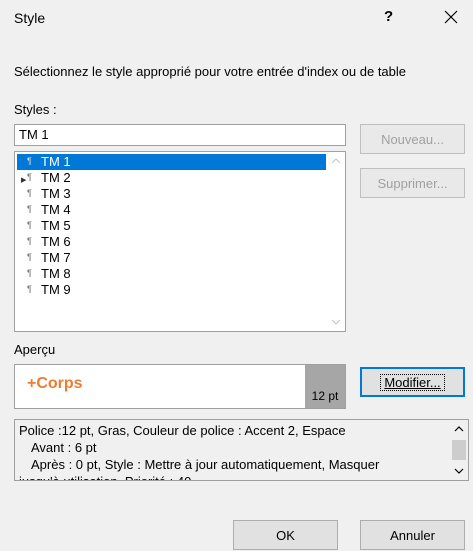 Image resolution: width=473 pixels, height=551 pixels. I want to click on scroll-thumb, so click(459, 450).